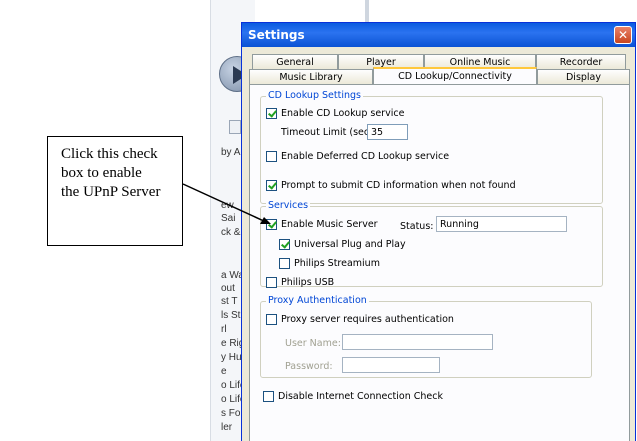 This screenshot has width=637, height=441. I want to click on background-text-fragment: ck &, so click(231, 232).